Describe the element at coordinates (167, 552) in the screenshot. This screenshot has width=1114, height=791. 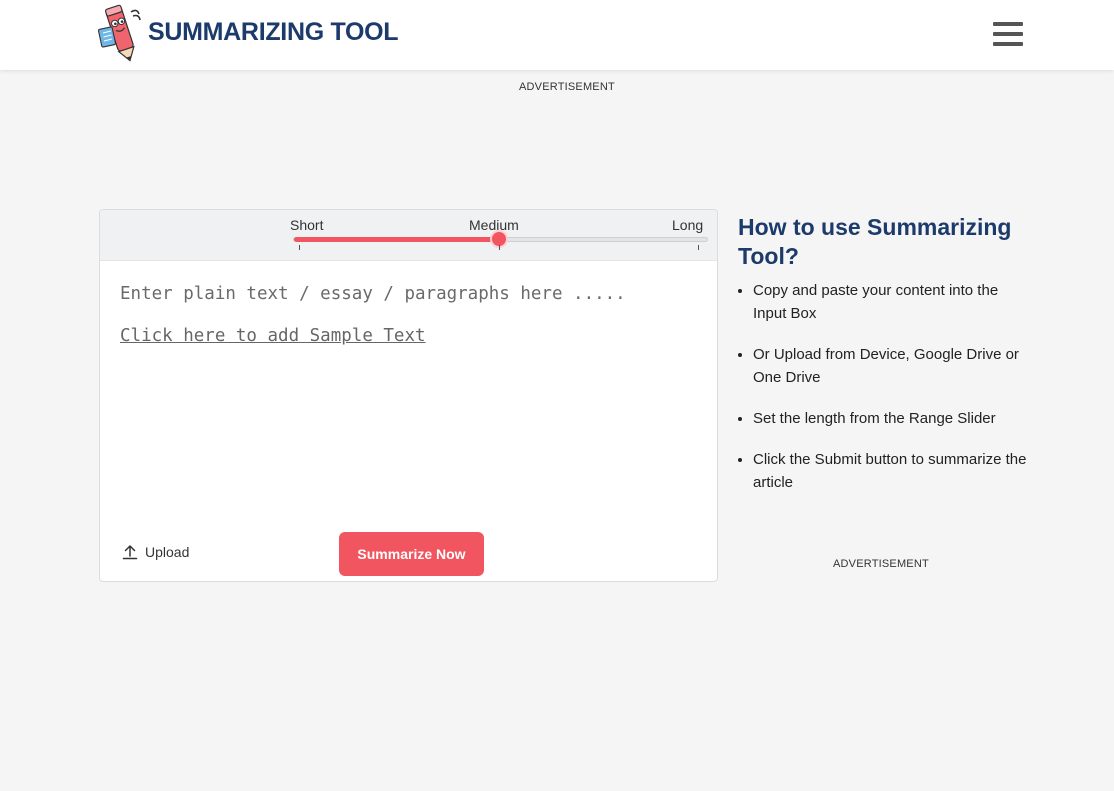
I see `upload-label: Upload` at that location.